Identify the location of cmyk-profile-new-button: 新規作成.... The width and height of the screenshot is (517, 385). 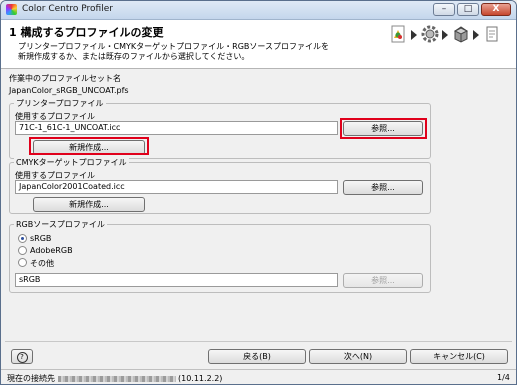
(89, 204).